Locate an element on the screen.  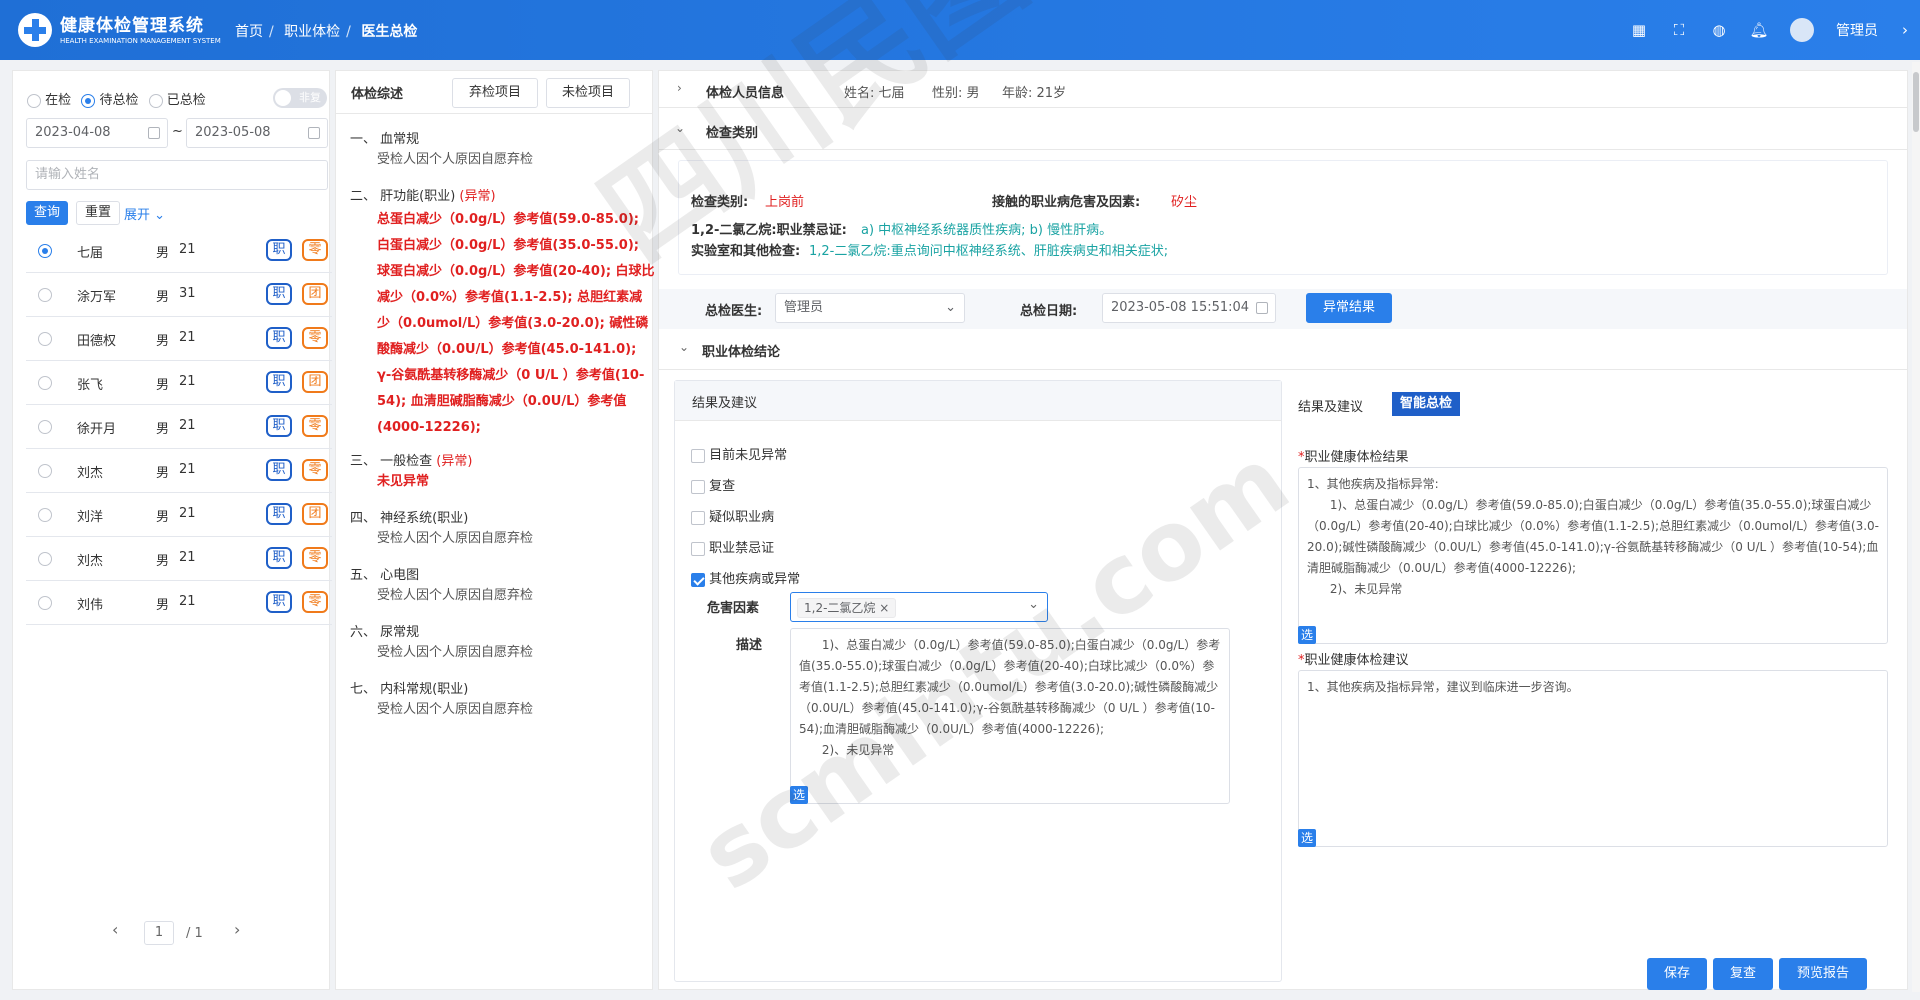
hazard-value: 矽尘 is located at coordinates (1184, 202).